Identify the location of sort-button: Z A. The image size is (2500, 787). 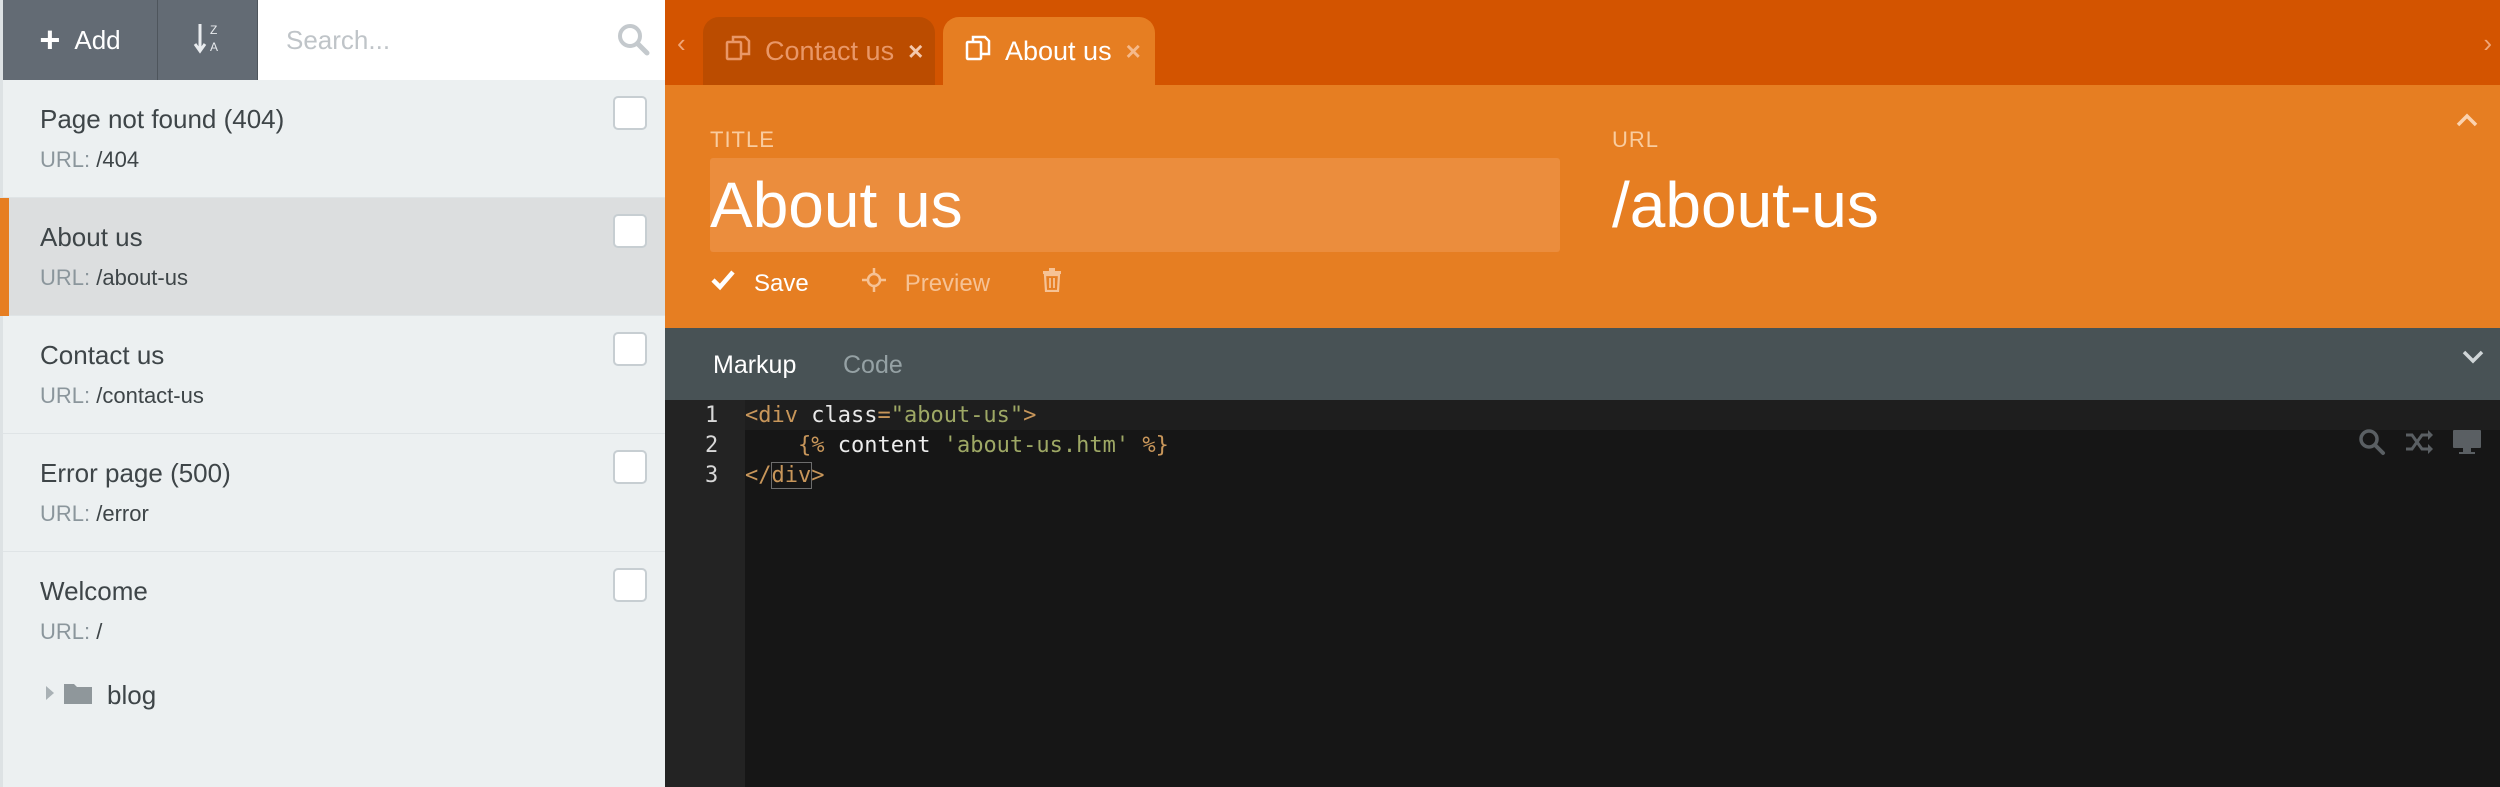
(208, 40).